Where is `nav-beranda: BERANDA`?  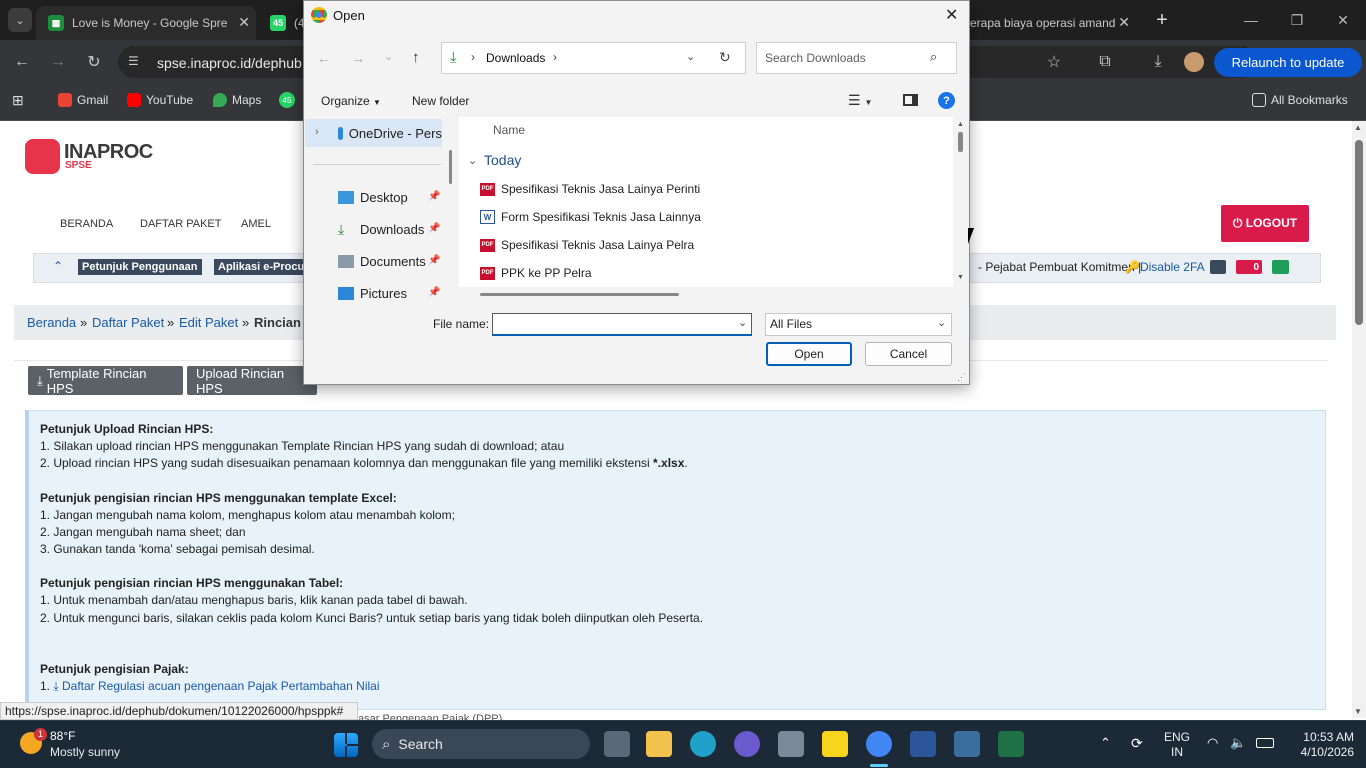
nav-beranda: BERANDA is located at coordinates (86, 224).